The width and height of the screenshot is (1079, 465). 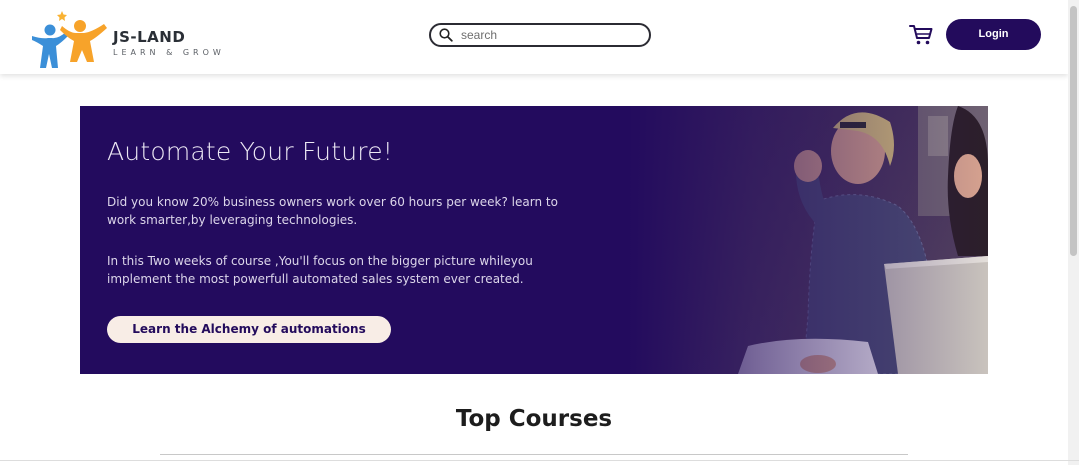 I want to click on search-bar, so click(x=540, y=35).